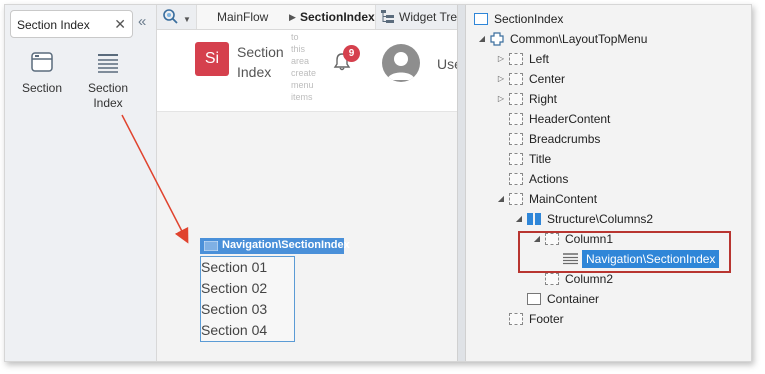  What do you see at coordinates (187, 19) in the screenshot?
I see `chevron-down-icon: ▼` at bounding box center [187, 19].